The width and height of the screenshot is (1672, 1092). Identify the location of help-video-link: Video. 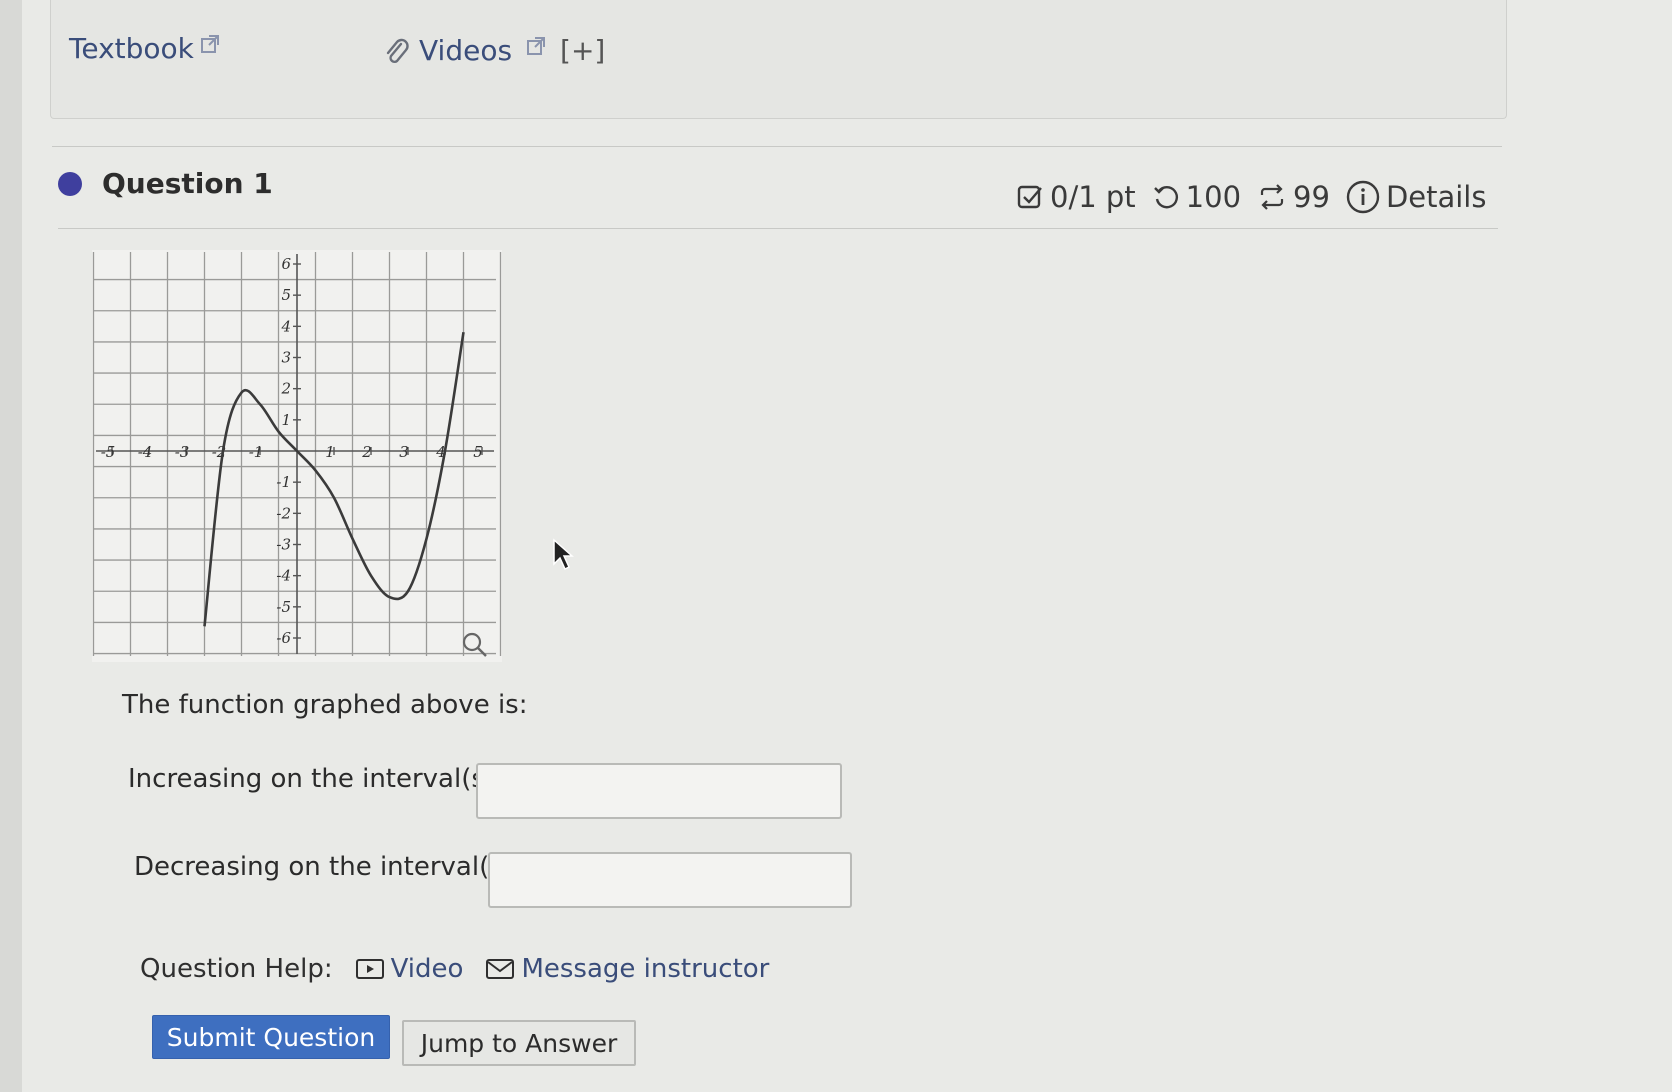
(409, 969).